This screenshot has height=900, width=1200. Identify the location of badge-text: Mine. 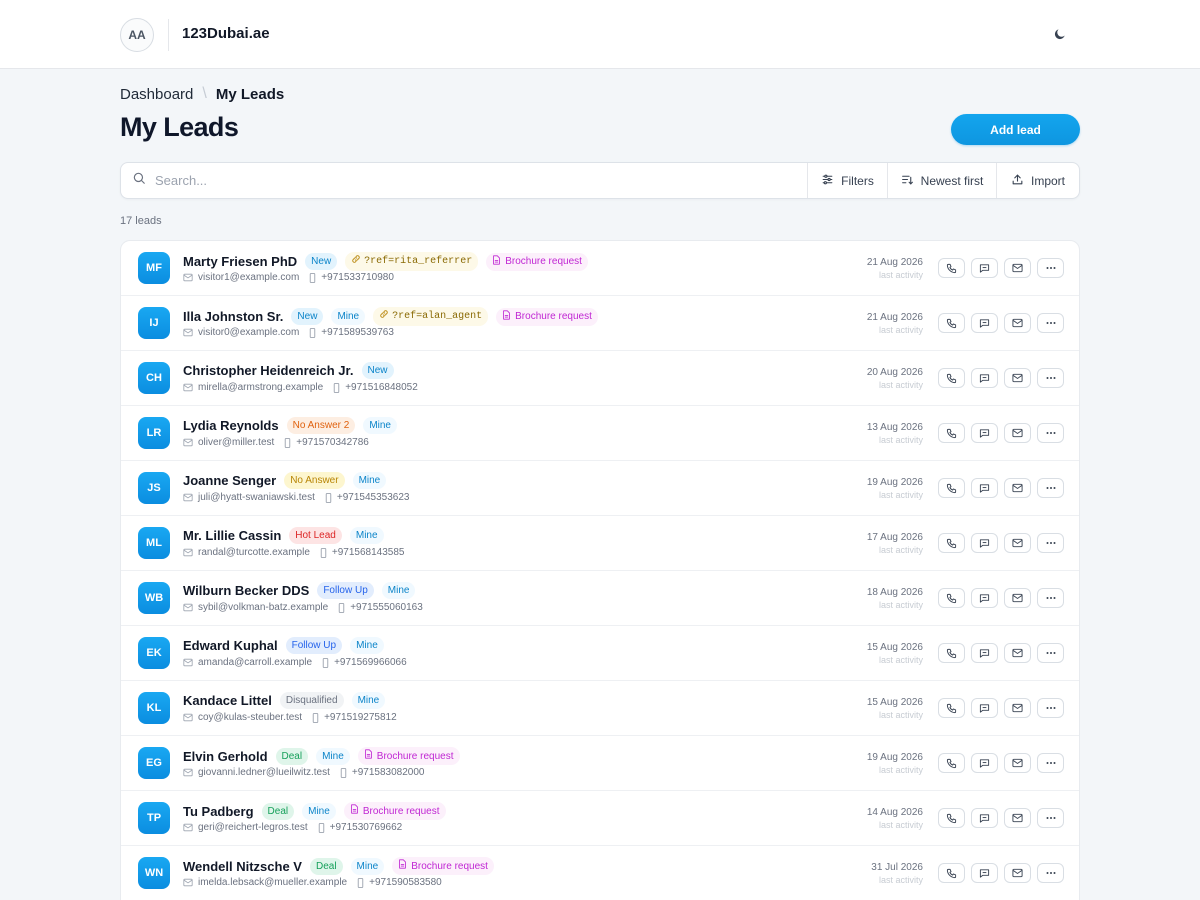
(367, 866).